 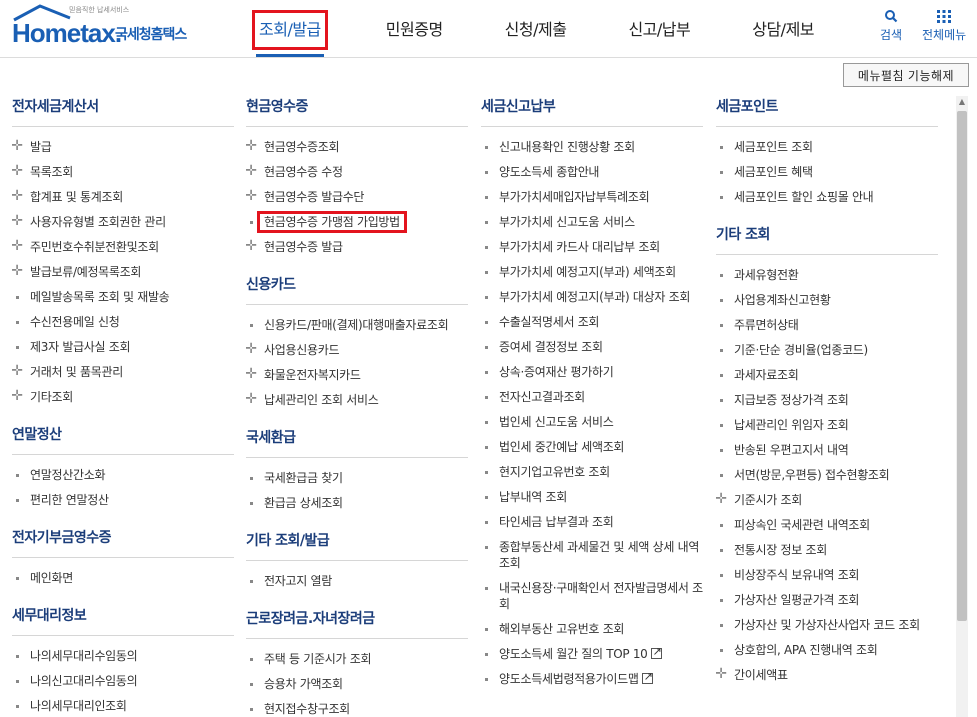 I want to click on menu-item: 가상자산 및 가상자산사업자 코드 조회, so click(x=827, y=625).